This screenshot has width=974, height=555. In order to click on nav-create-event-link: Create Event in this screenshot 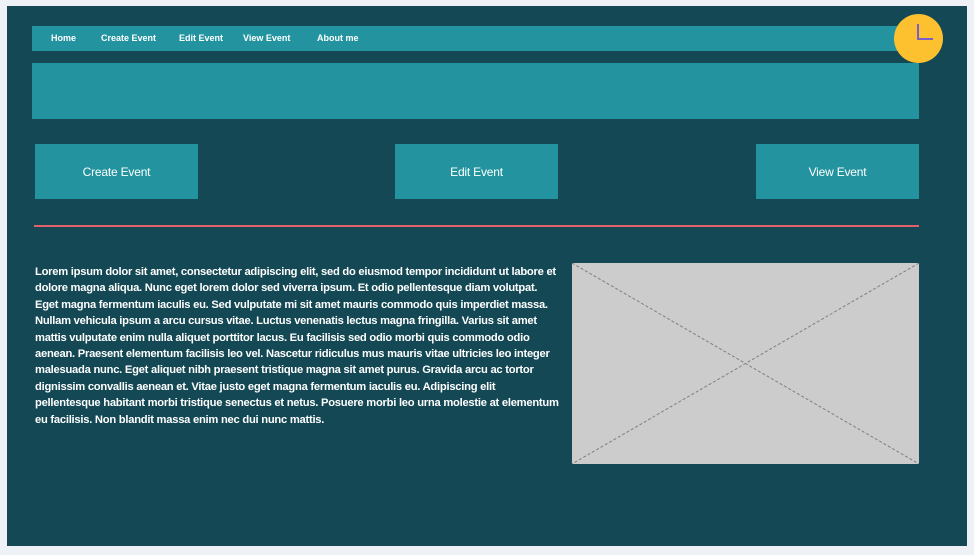, I will do `click(128, 38)`.